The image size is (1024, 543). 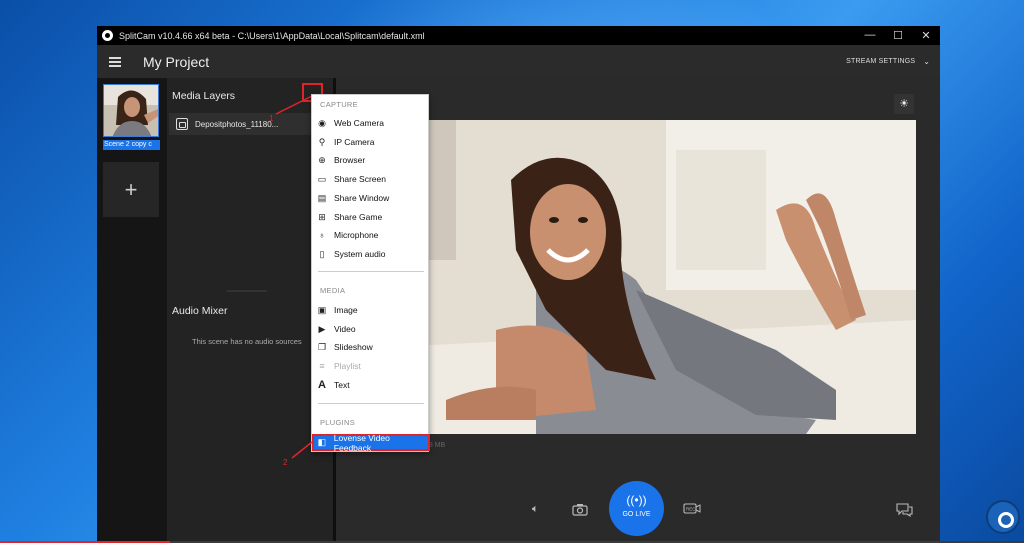 I want to click on minimize-button: —, so click(x=870, y=35).